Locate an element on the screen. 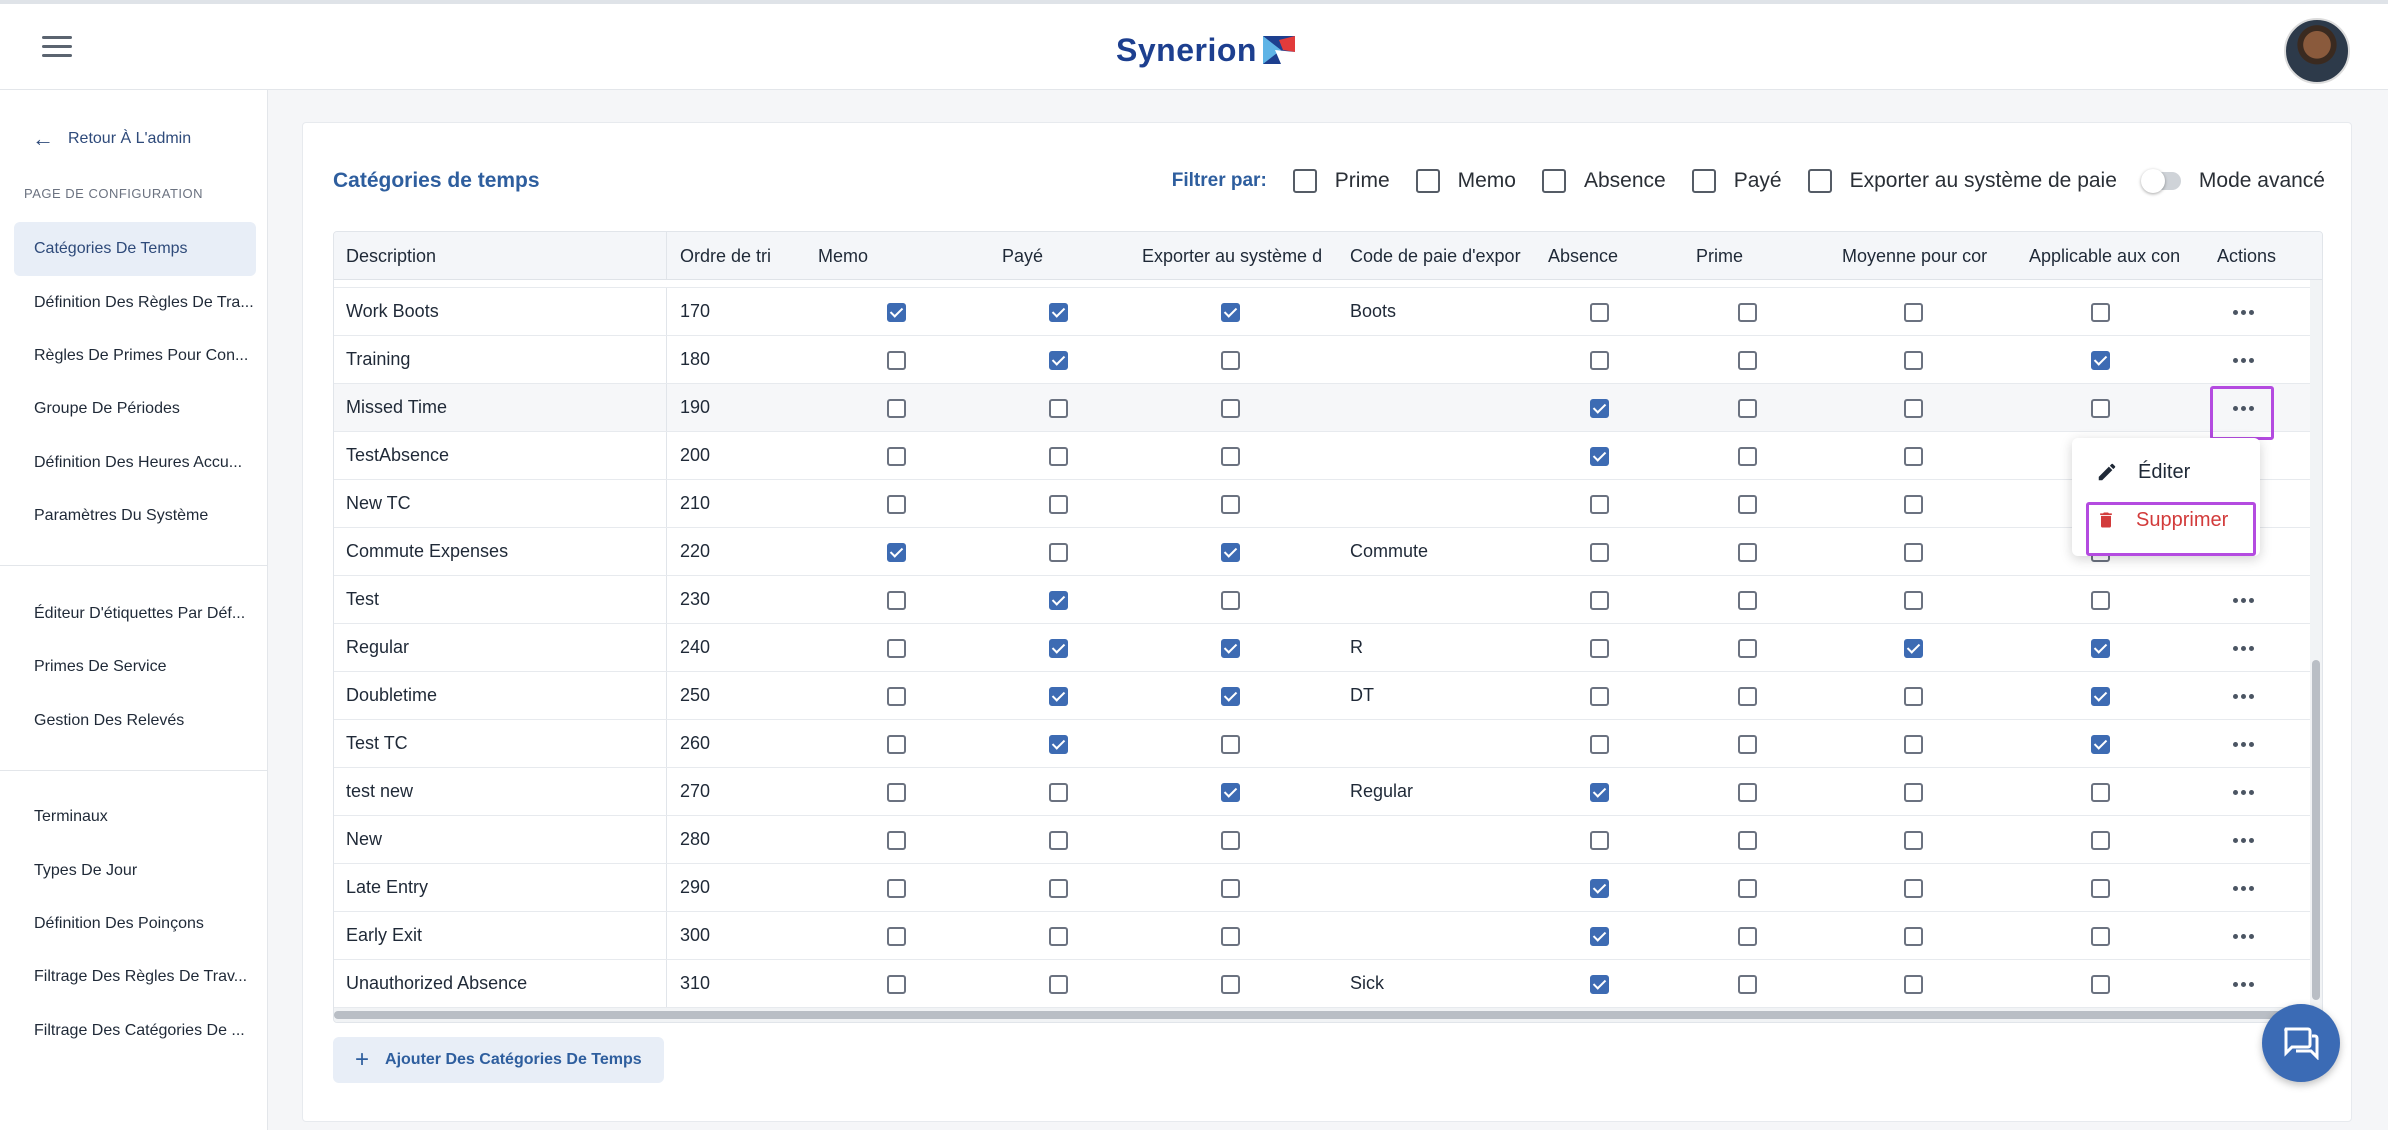  table-row: Training 180 is located at coordinates (1323, 360).